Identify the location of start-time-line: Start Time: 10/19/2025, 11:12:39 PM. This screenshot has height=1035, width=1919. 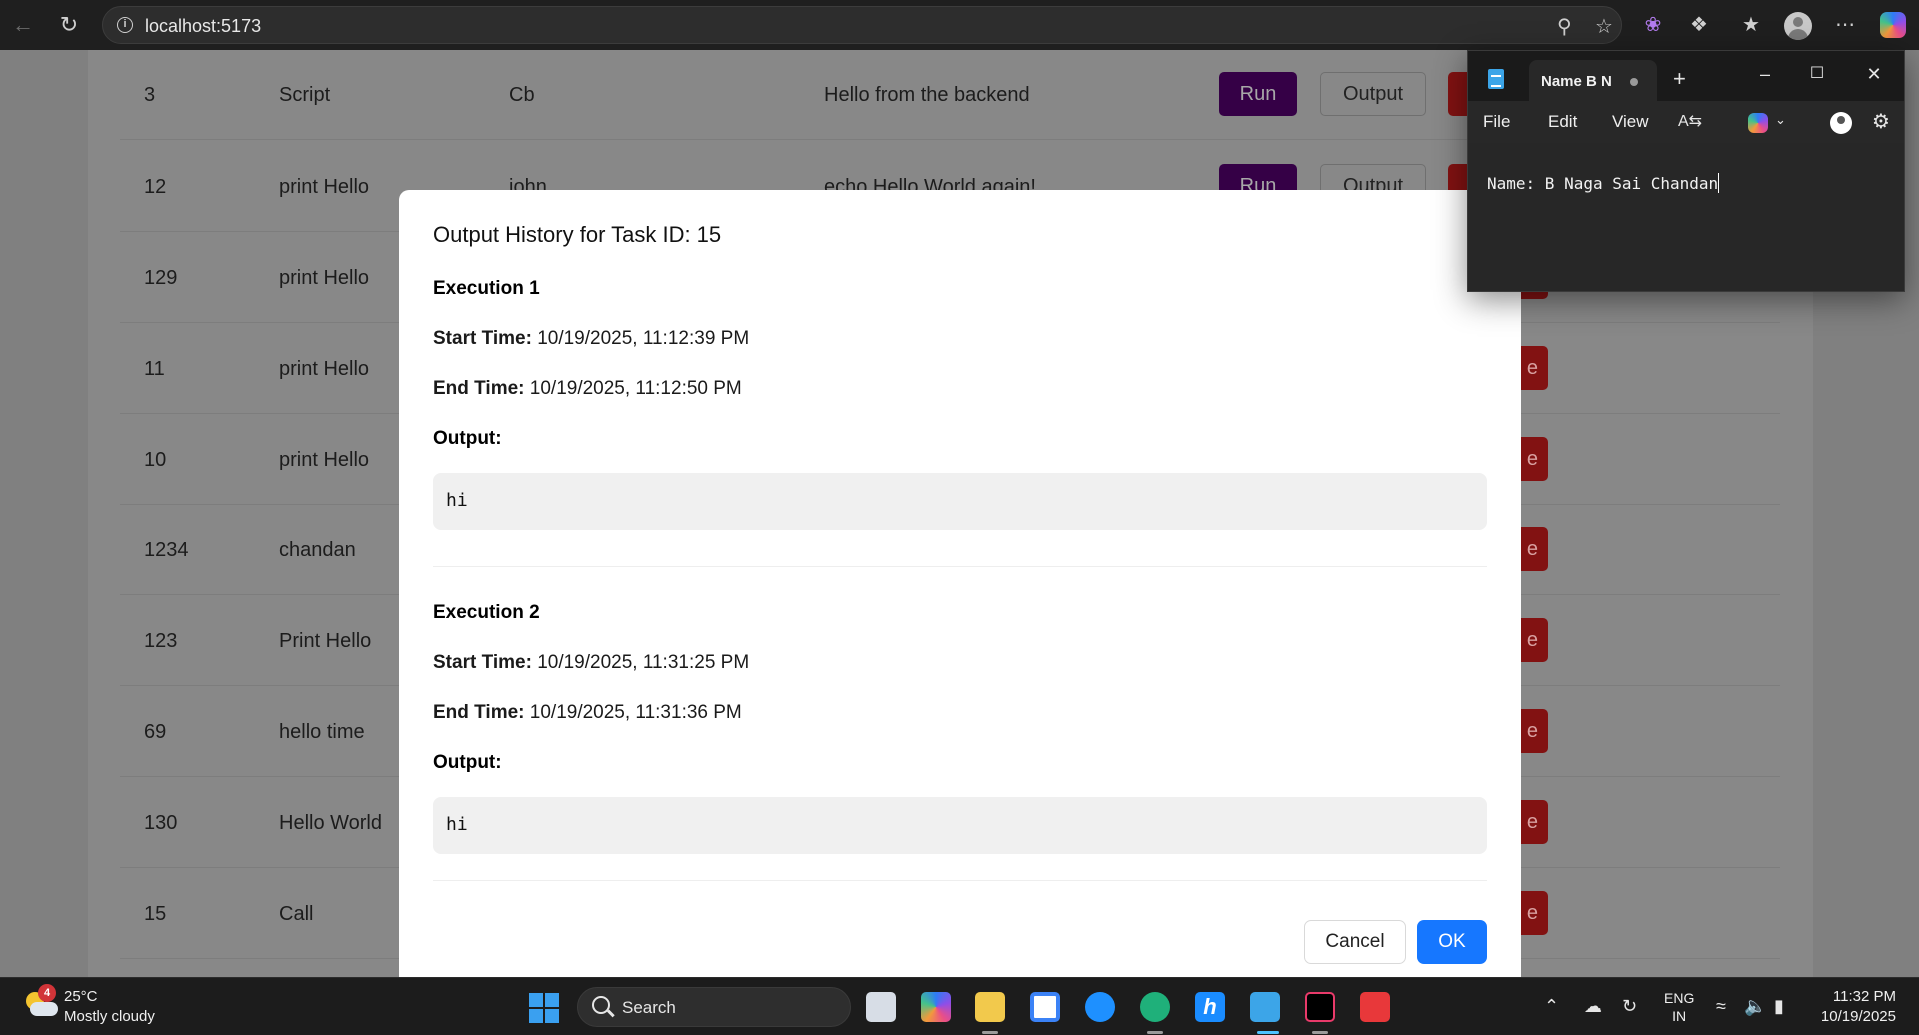
(591, 339).